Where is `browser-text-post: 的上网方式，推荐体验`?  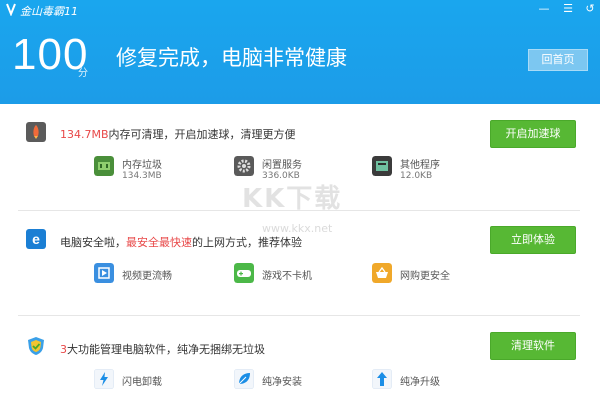
browser-text-post: 的上网方式，推荐体验 is located at coordinates (247, 242).